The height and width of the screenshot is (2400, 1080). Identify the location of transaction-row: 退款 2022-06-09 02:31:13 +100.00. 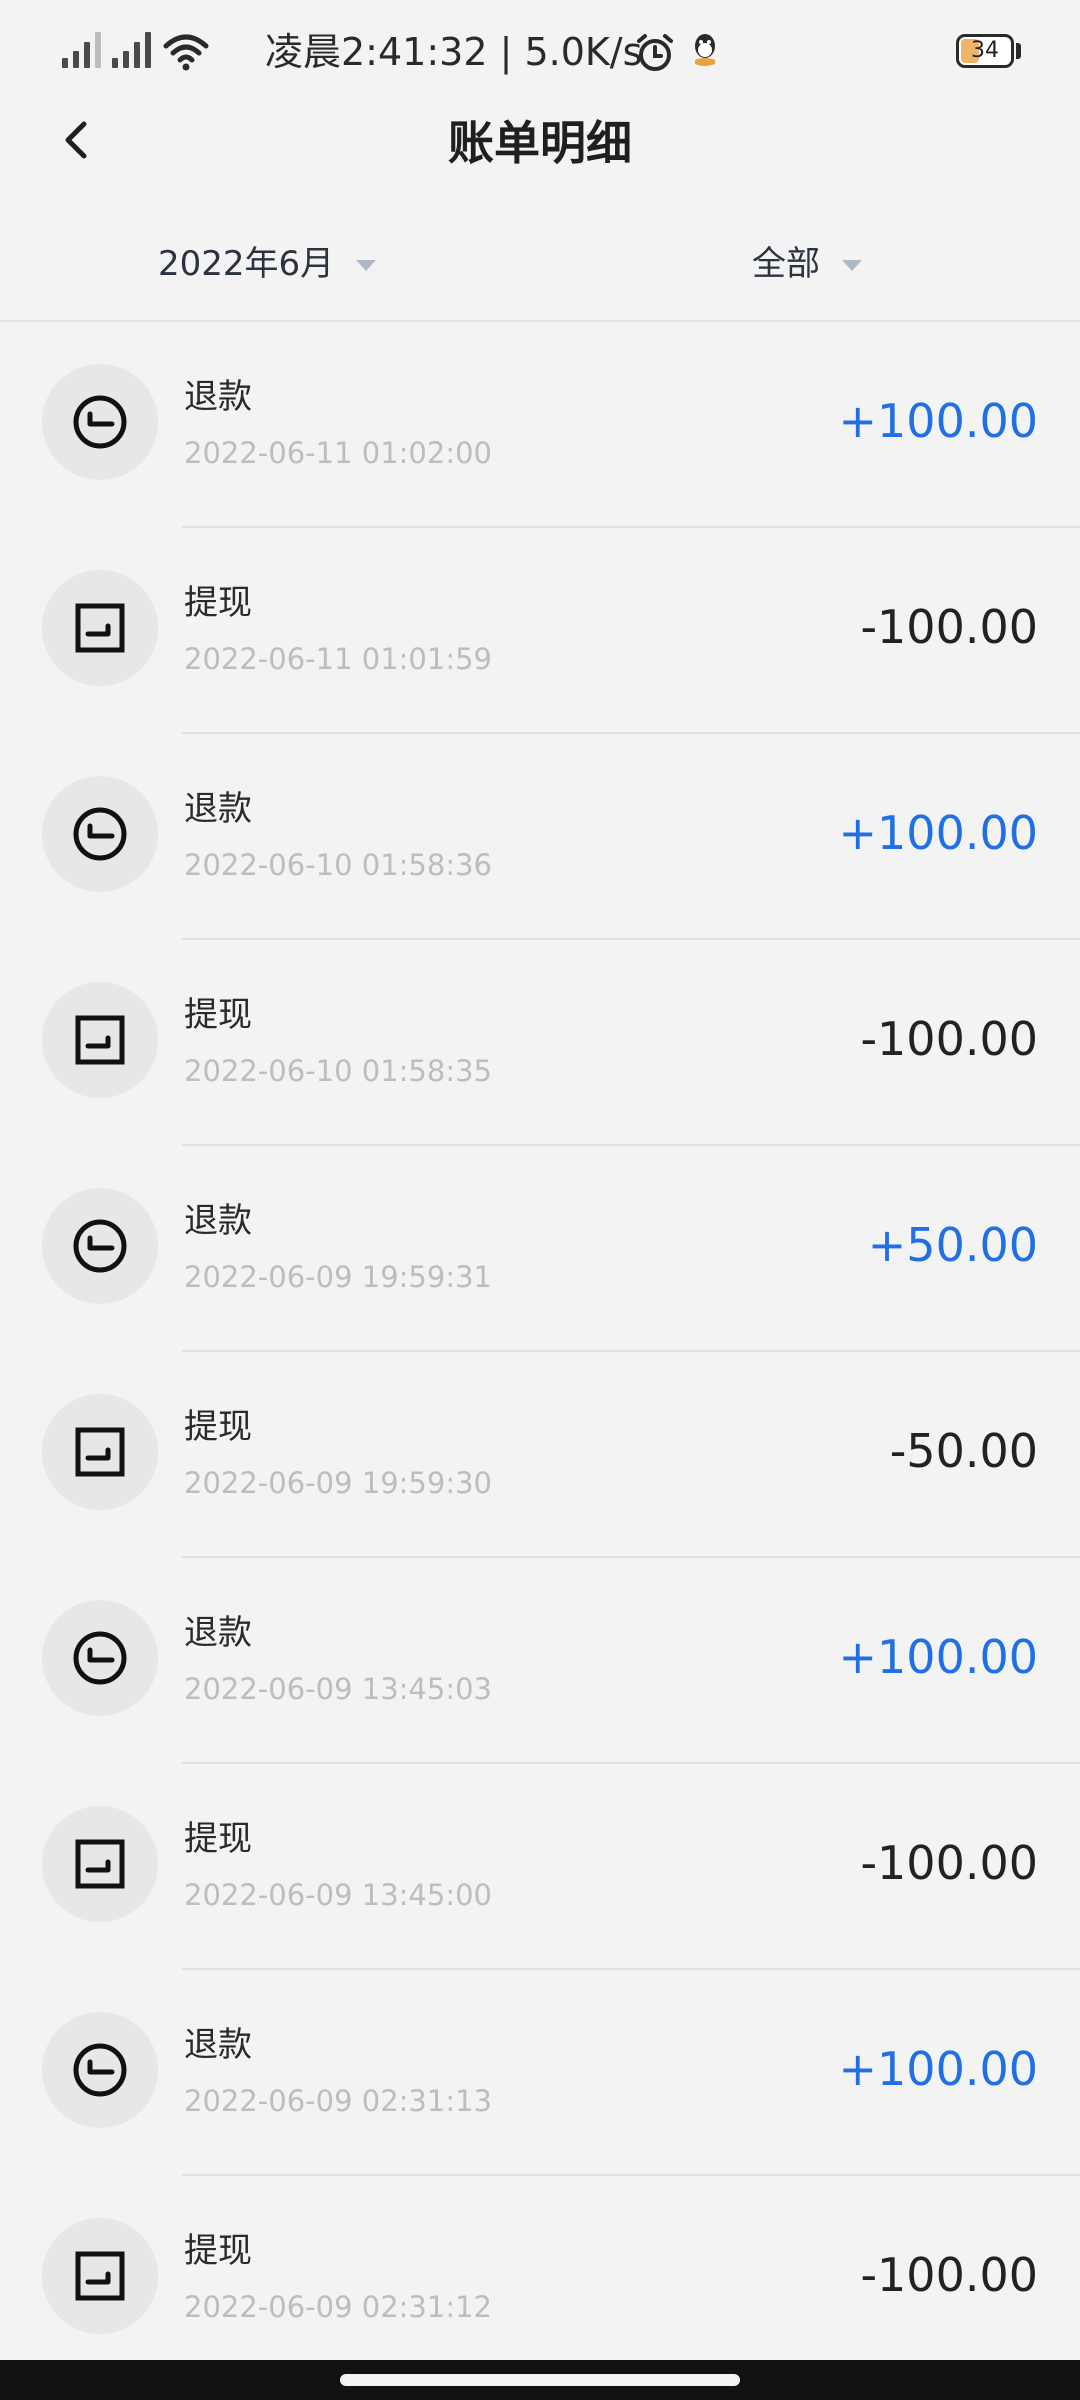
(540, 2073).